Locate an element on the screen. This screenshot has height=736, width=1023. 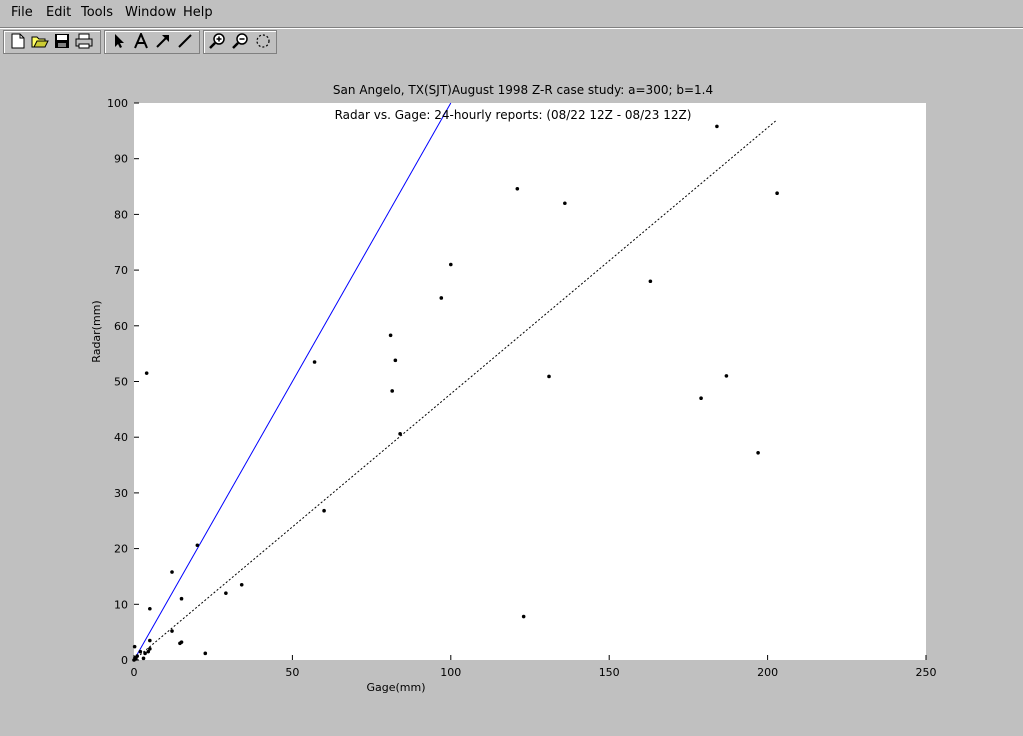
y-tick-label: 80 is located at coordinates (121, 214).